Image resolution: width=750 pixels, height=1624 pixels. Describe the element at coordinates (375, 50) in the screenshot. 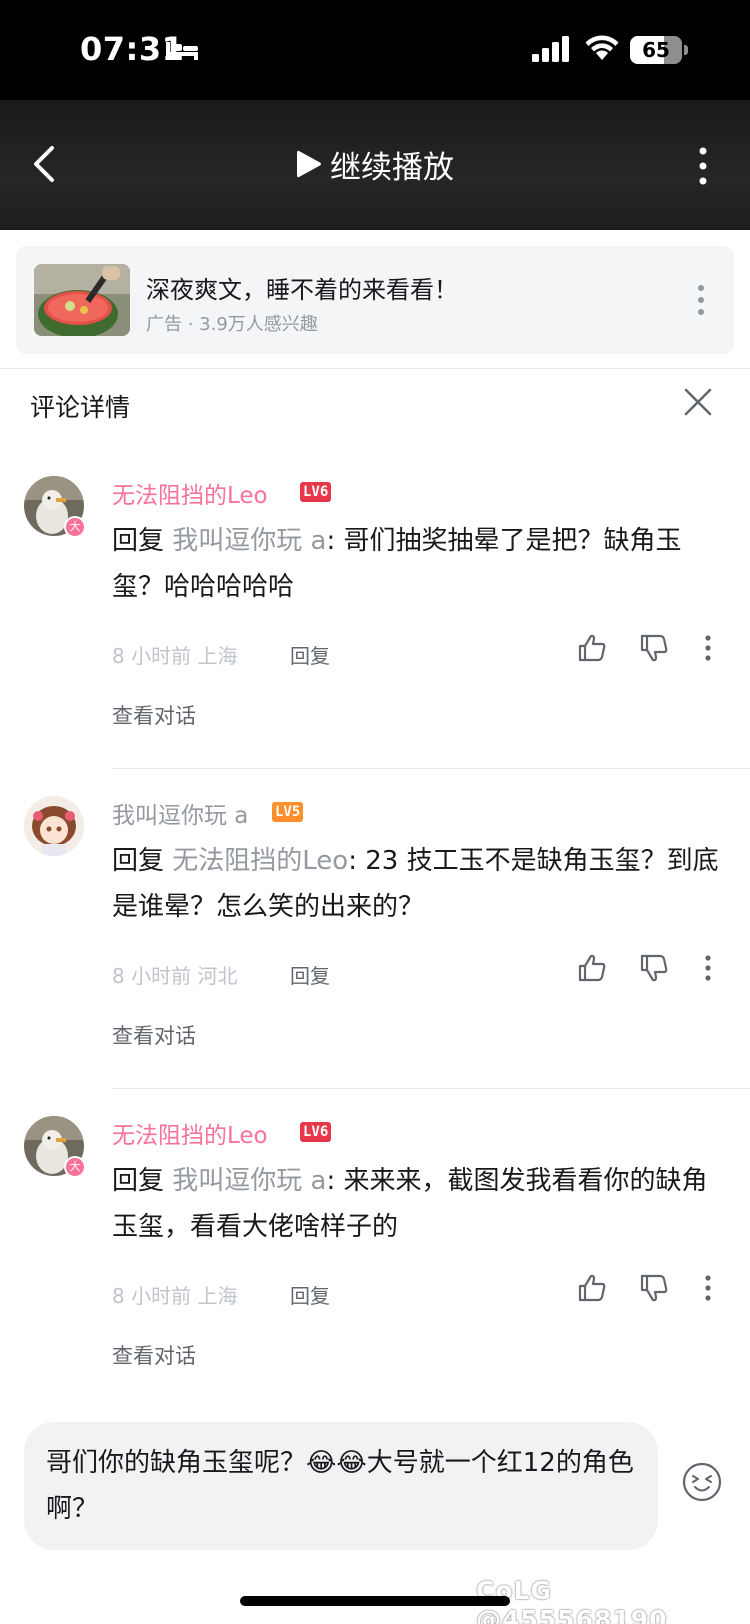

I see `status-bar: 07:31 65` at that location.